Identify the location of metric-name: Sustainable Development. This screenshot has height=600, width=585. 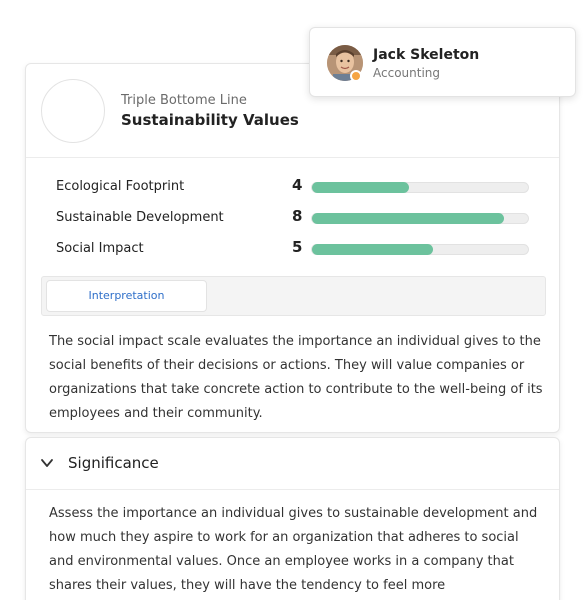
(140, 217).